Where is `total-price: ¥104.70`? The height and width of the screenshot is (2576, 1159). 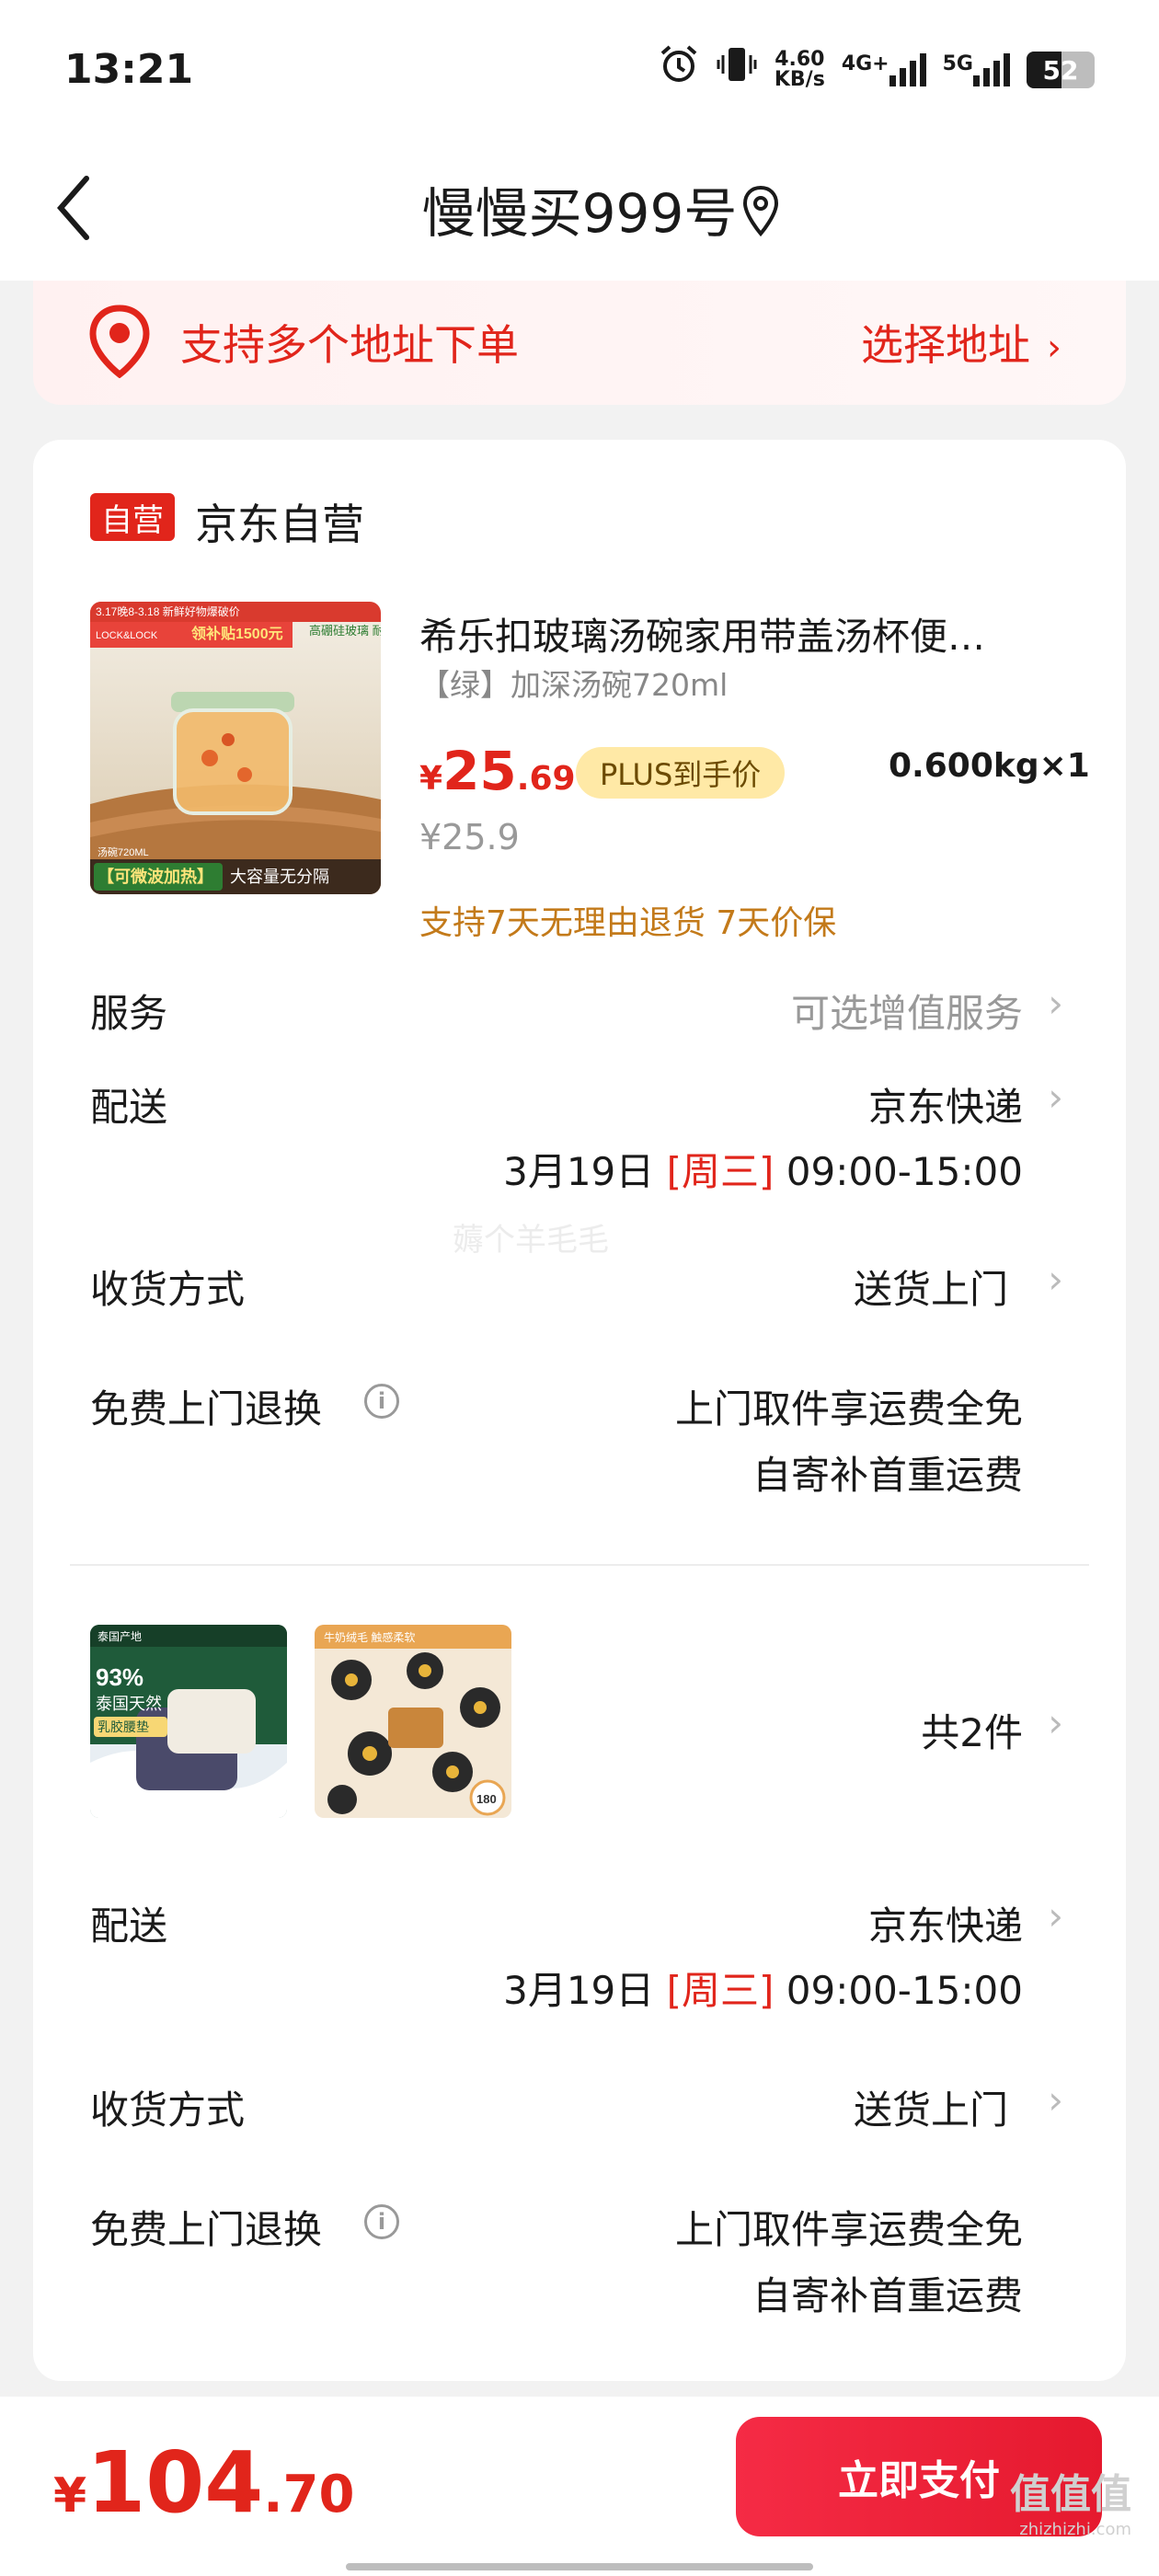 total-price: ¥104.70 is located at coordinates (204, 2482).